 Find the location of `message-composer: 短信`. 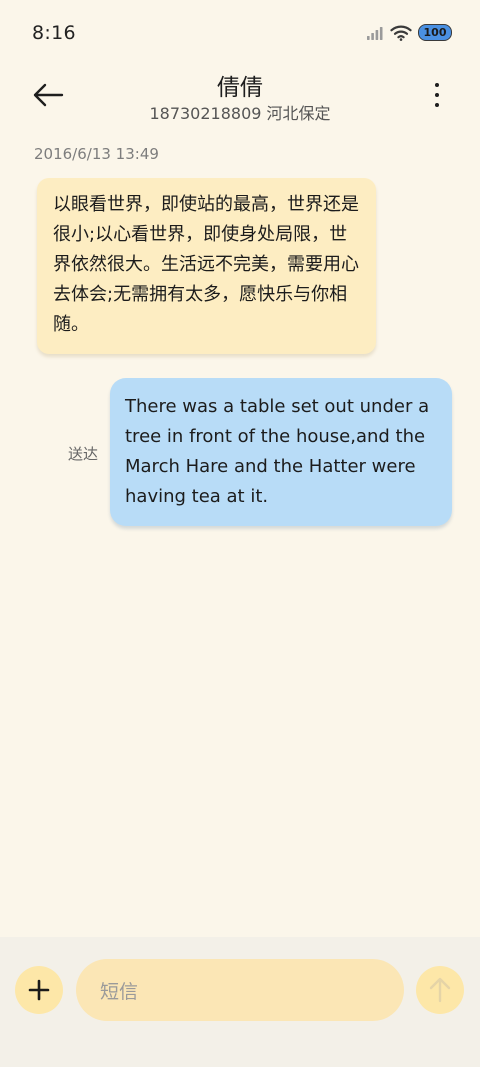

message-composer: 短信 is located at coordinates (240, 1002).